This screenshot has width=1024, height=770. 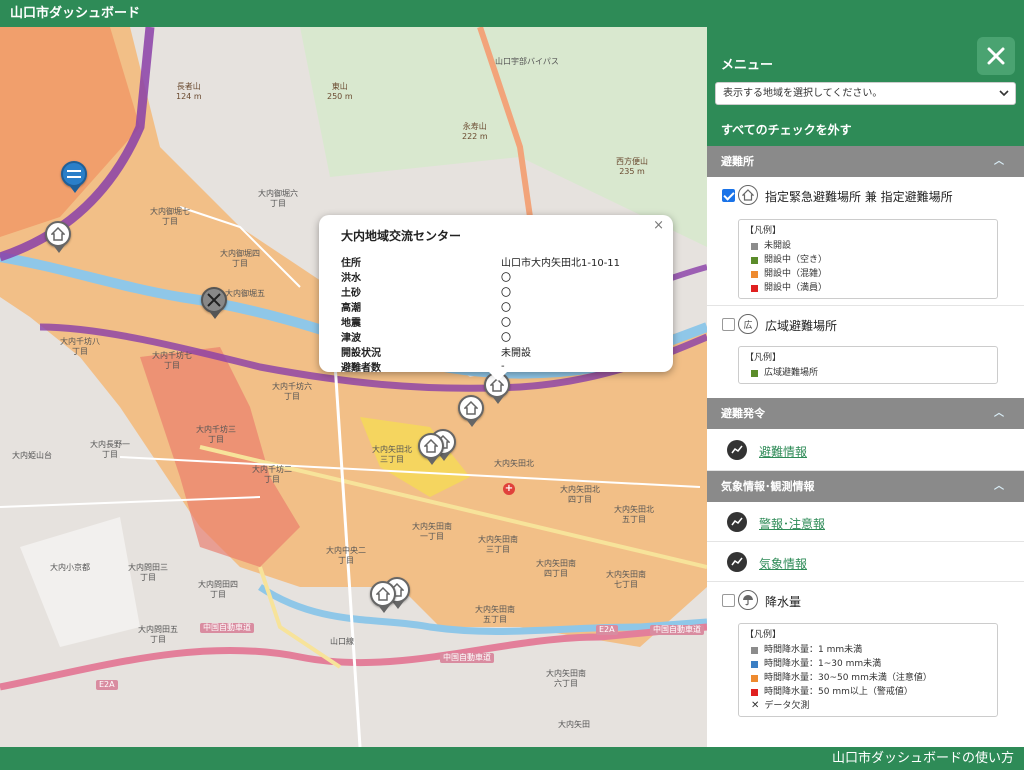 I want to click on map-label-town: 大内御堀五, so click(x=245, y=293).